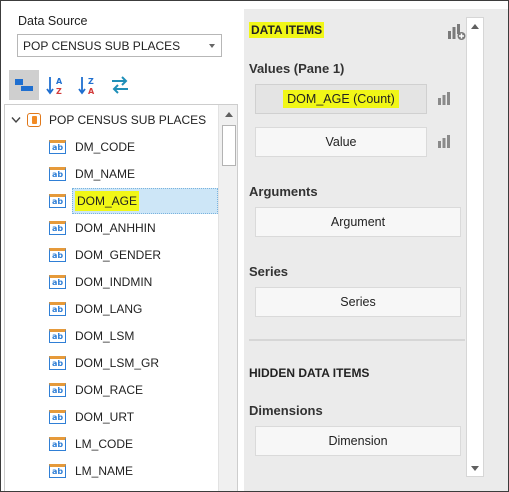 This screenshot has height=492, width=509. I want to click on scroll-down-icon, so click(475, 468).